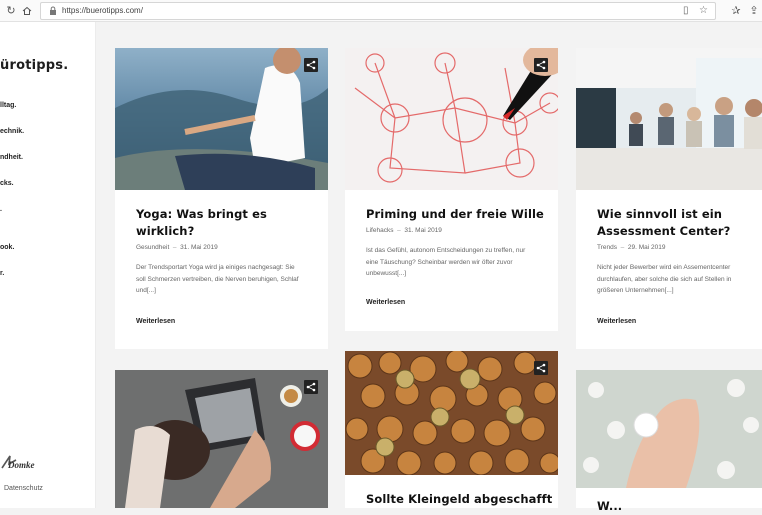  Describe the element at coordinates (646, 247) in the screenshot. I see `post-date: 29. Mai 2019` at that location.